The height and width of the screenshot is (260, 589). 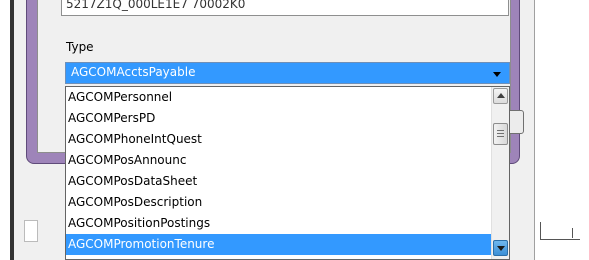 I want to click on scroll-up-arrow-icon, so click(x=500, y=96).